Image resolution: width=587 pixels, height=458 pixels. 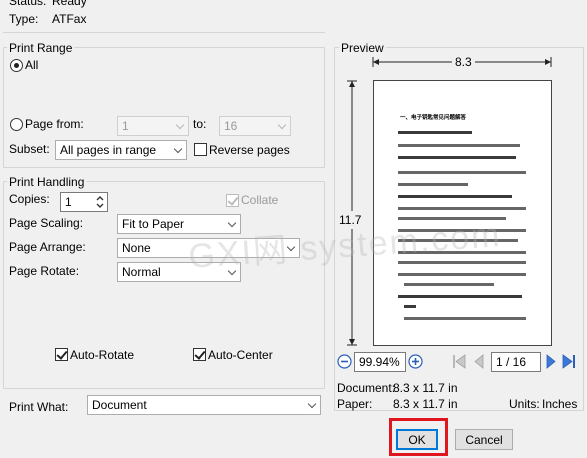 What do you see at coordinates (459, 361) in the screenshot?
I see `first-page-icon` at bounding box center [459, 361].